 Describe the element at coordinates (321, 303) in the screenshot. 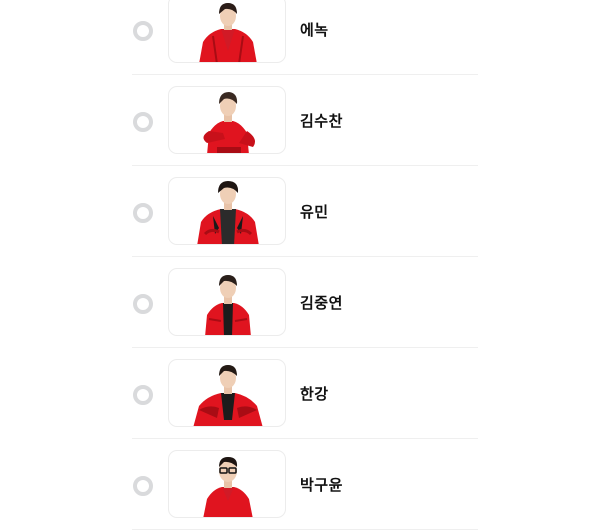

I see `member-name: 김중연` at that location.